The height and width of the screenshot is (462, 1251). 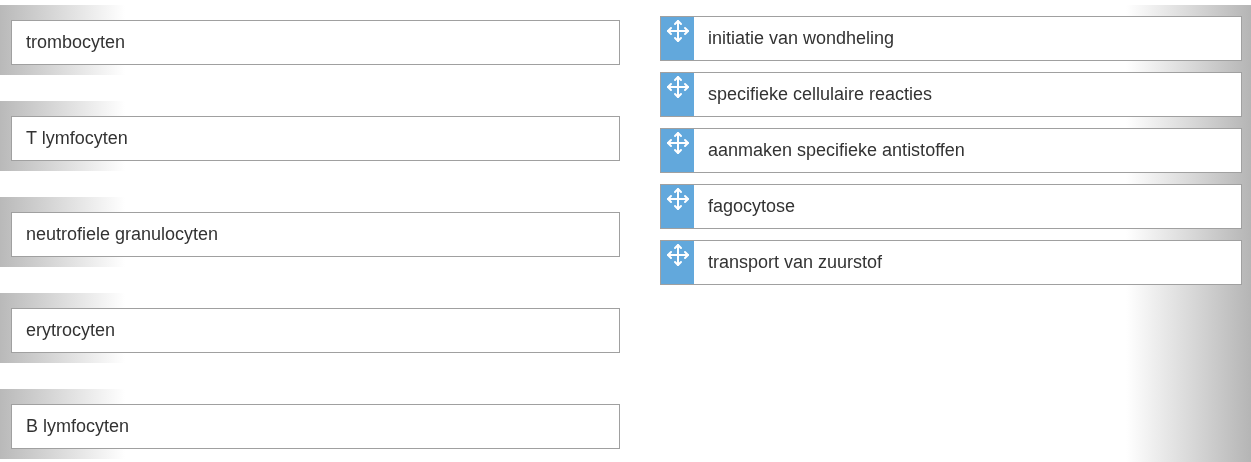 What do you see at coordinates (315, 426) in the screenshot?
I see `term-box: B lymfocyten` at bounding box center [315, 426].